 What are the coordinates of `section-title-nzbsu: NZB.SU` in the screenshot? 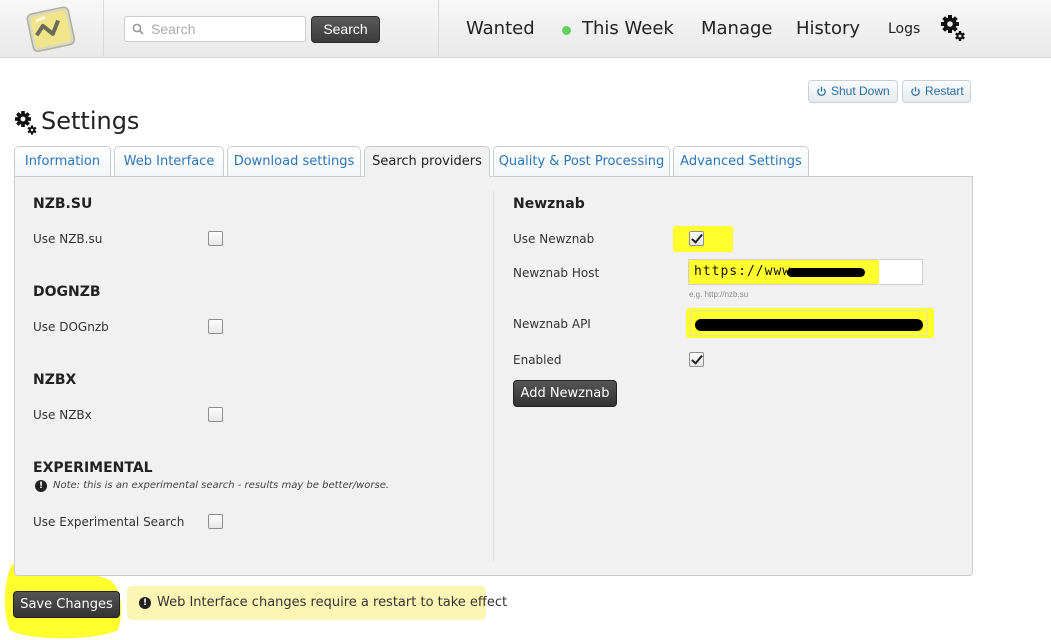 It's located at (63, 204).